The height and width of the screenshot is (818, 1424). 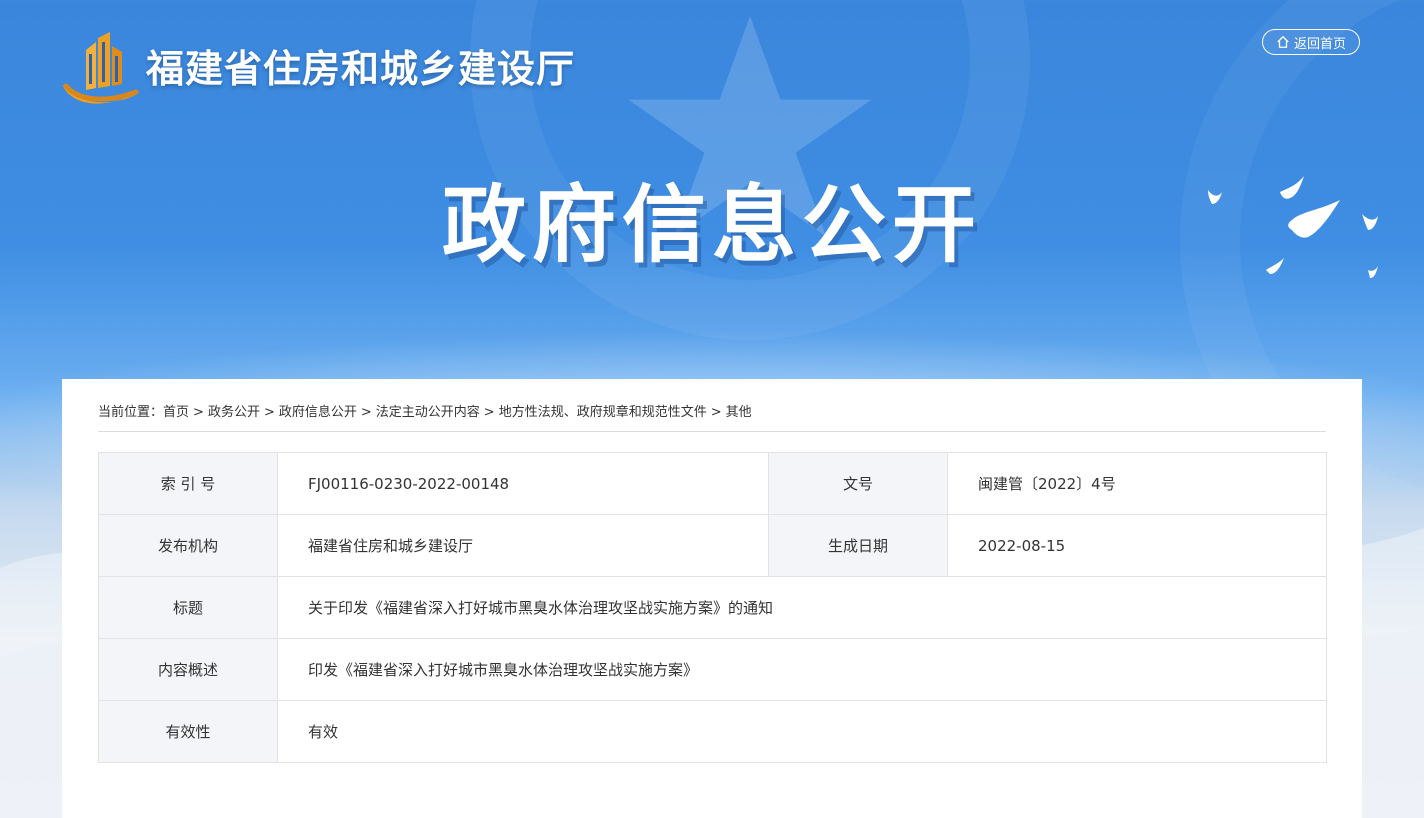 I want to click on site-title: 福建省住房和城乡建设厅, so click(x=360, y=65).